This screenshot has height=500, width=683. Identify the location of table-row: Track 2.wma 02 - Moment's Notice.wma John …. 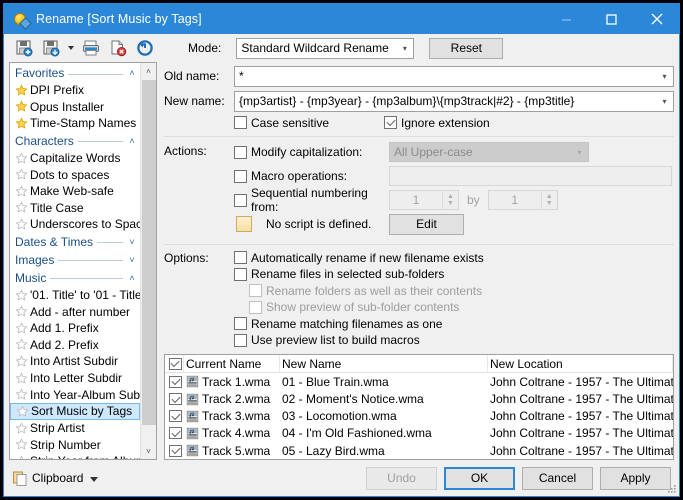
(419, 398).